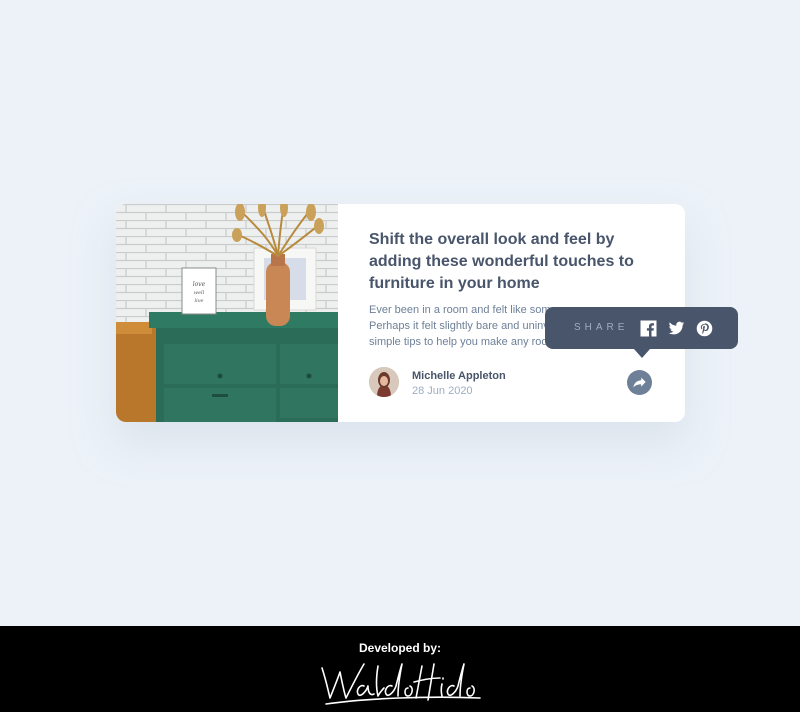 This screenshot has width=800, height=712. What do you see at coordinates (514, 382) in the screenshot?
I see `author-row: Michelle Appleton 28 Jun 2020` at bounding box center [514, 382].